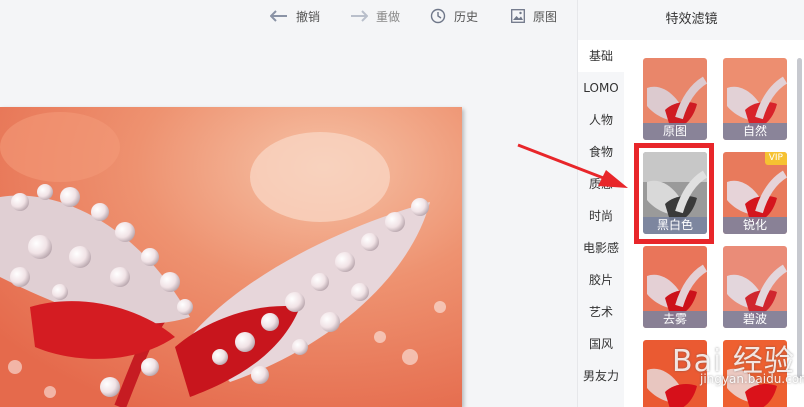 The height and width of the screenshot is (407, 804). Describe the element at coordinates (278, 16) in the screenshot. I see `undo-arrow-icon` at that location.